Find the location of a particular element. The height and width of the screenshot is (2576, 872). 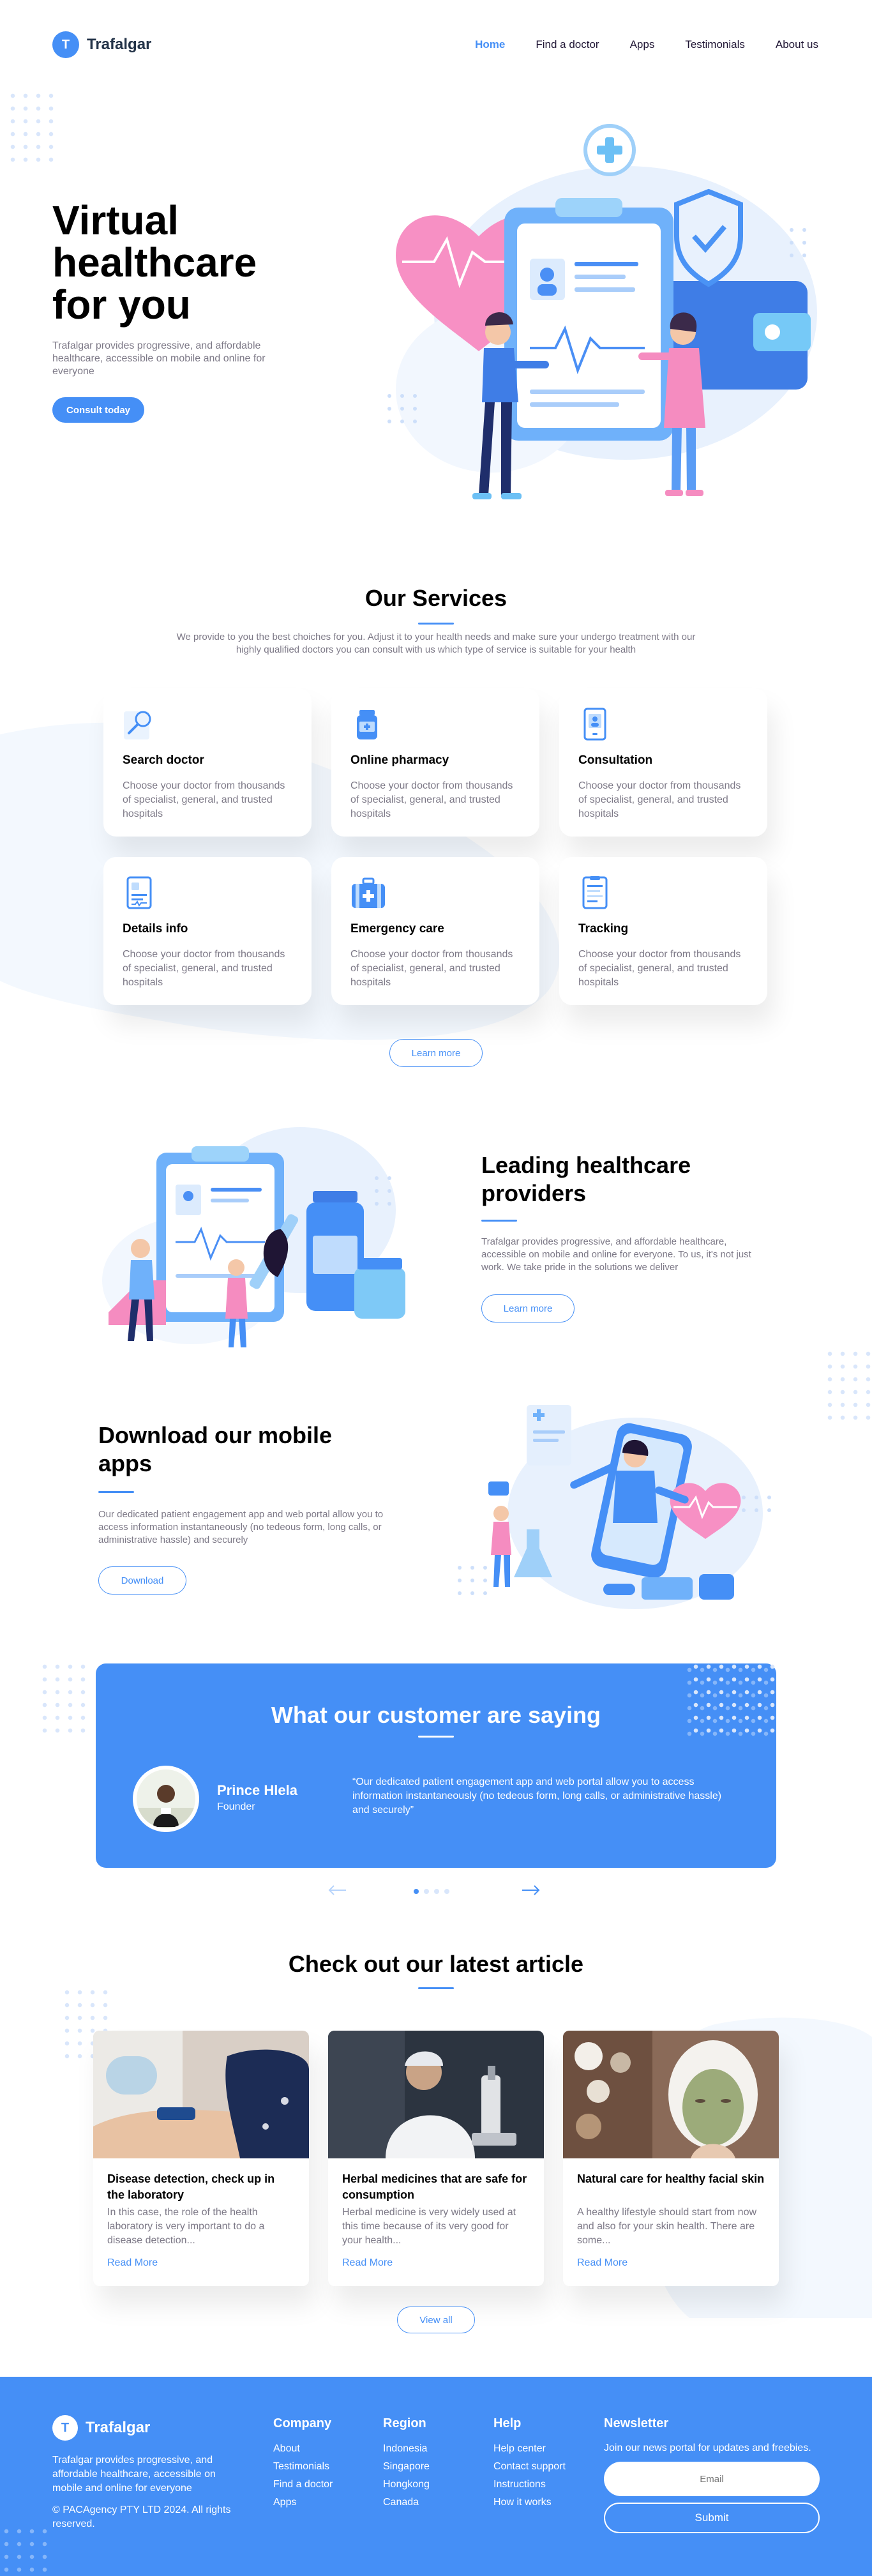

avatar is located at coordinates (166, 1799).